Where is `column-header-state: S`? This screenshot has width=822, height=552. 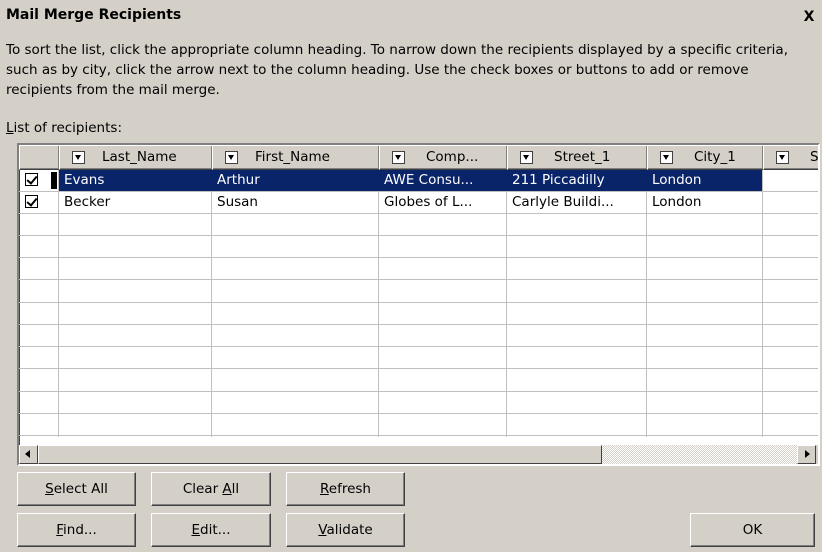 column-header-state: S is located at coordinates (790, 157).